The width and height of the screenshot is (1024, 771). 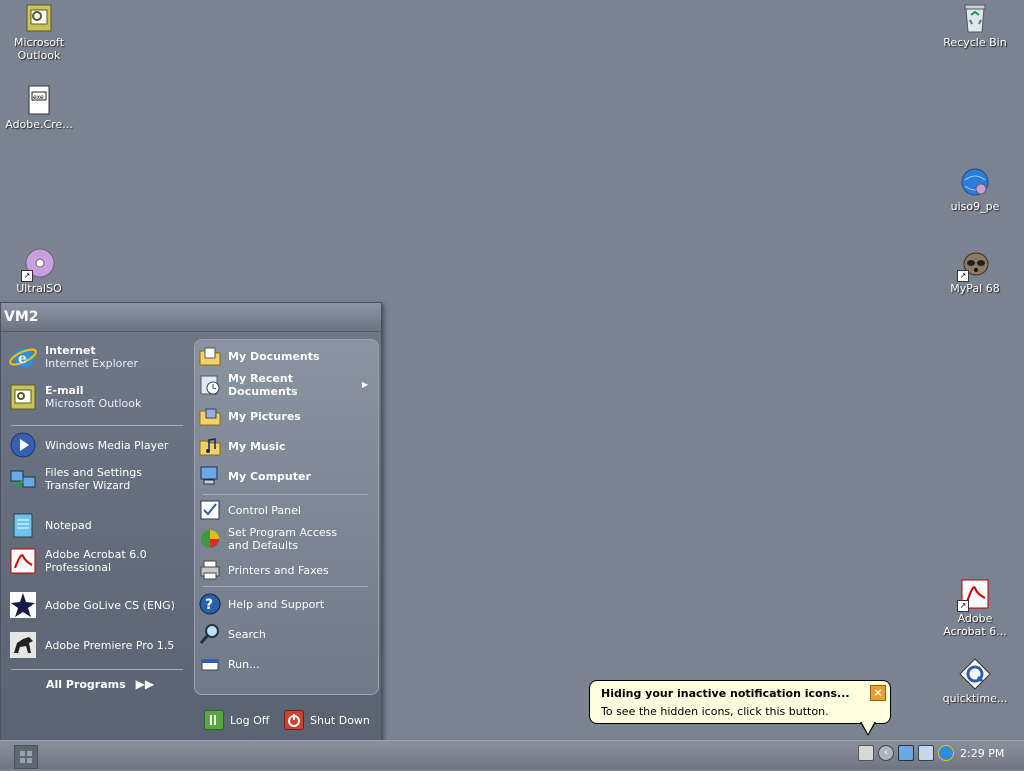 I want to click on start-item-subtitle: Internet Explorer, so click(x=91, y=363).